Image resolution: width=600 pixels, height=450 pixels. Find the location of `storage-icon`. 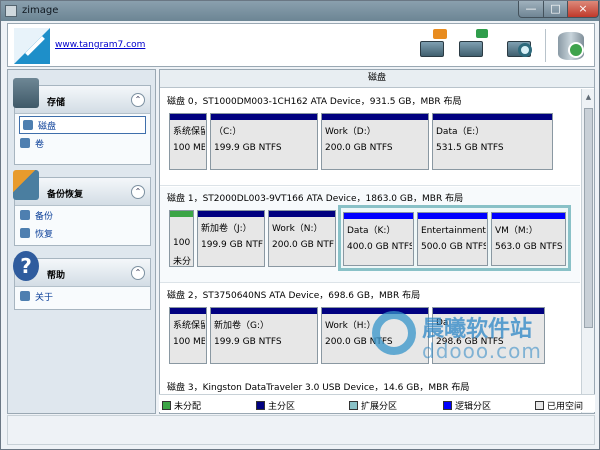

storage-icon is located at coordinates (26, 93).